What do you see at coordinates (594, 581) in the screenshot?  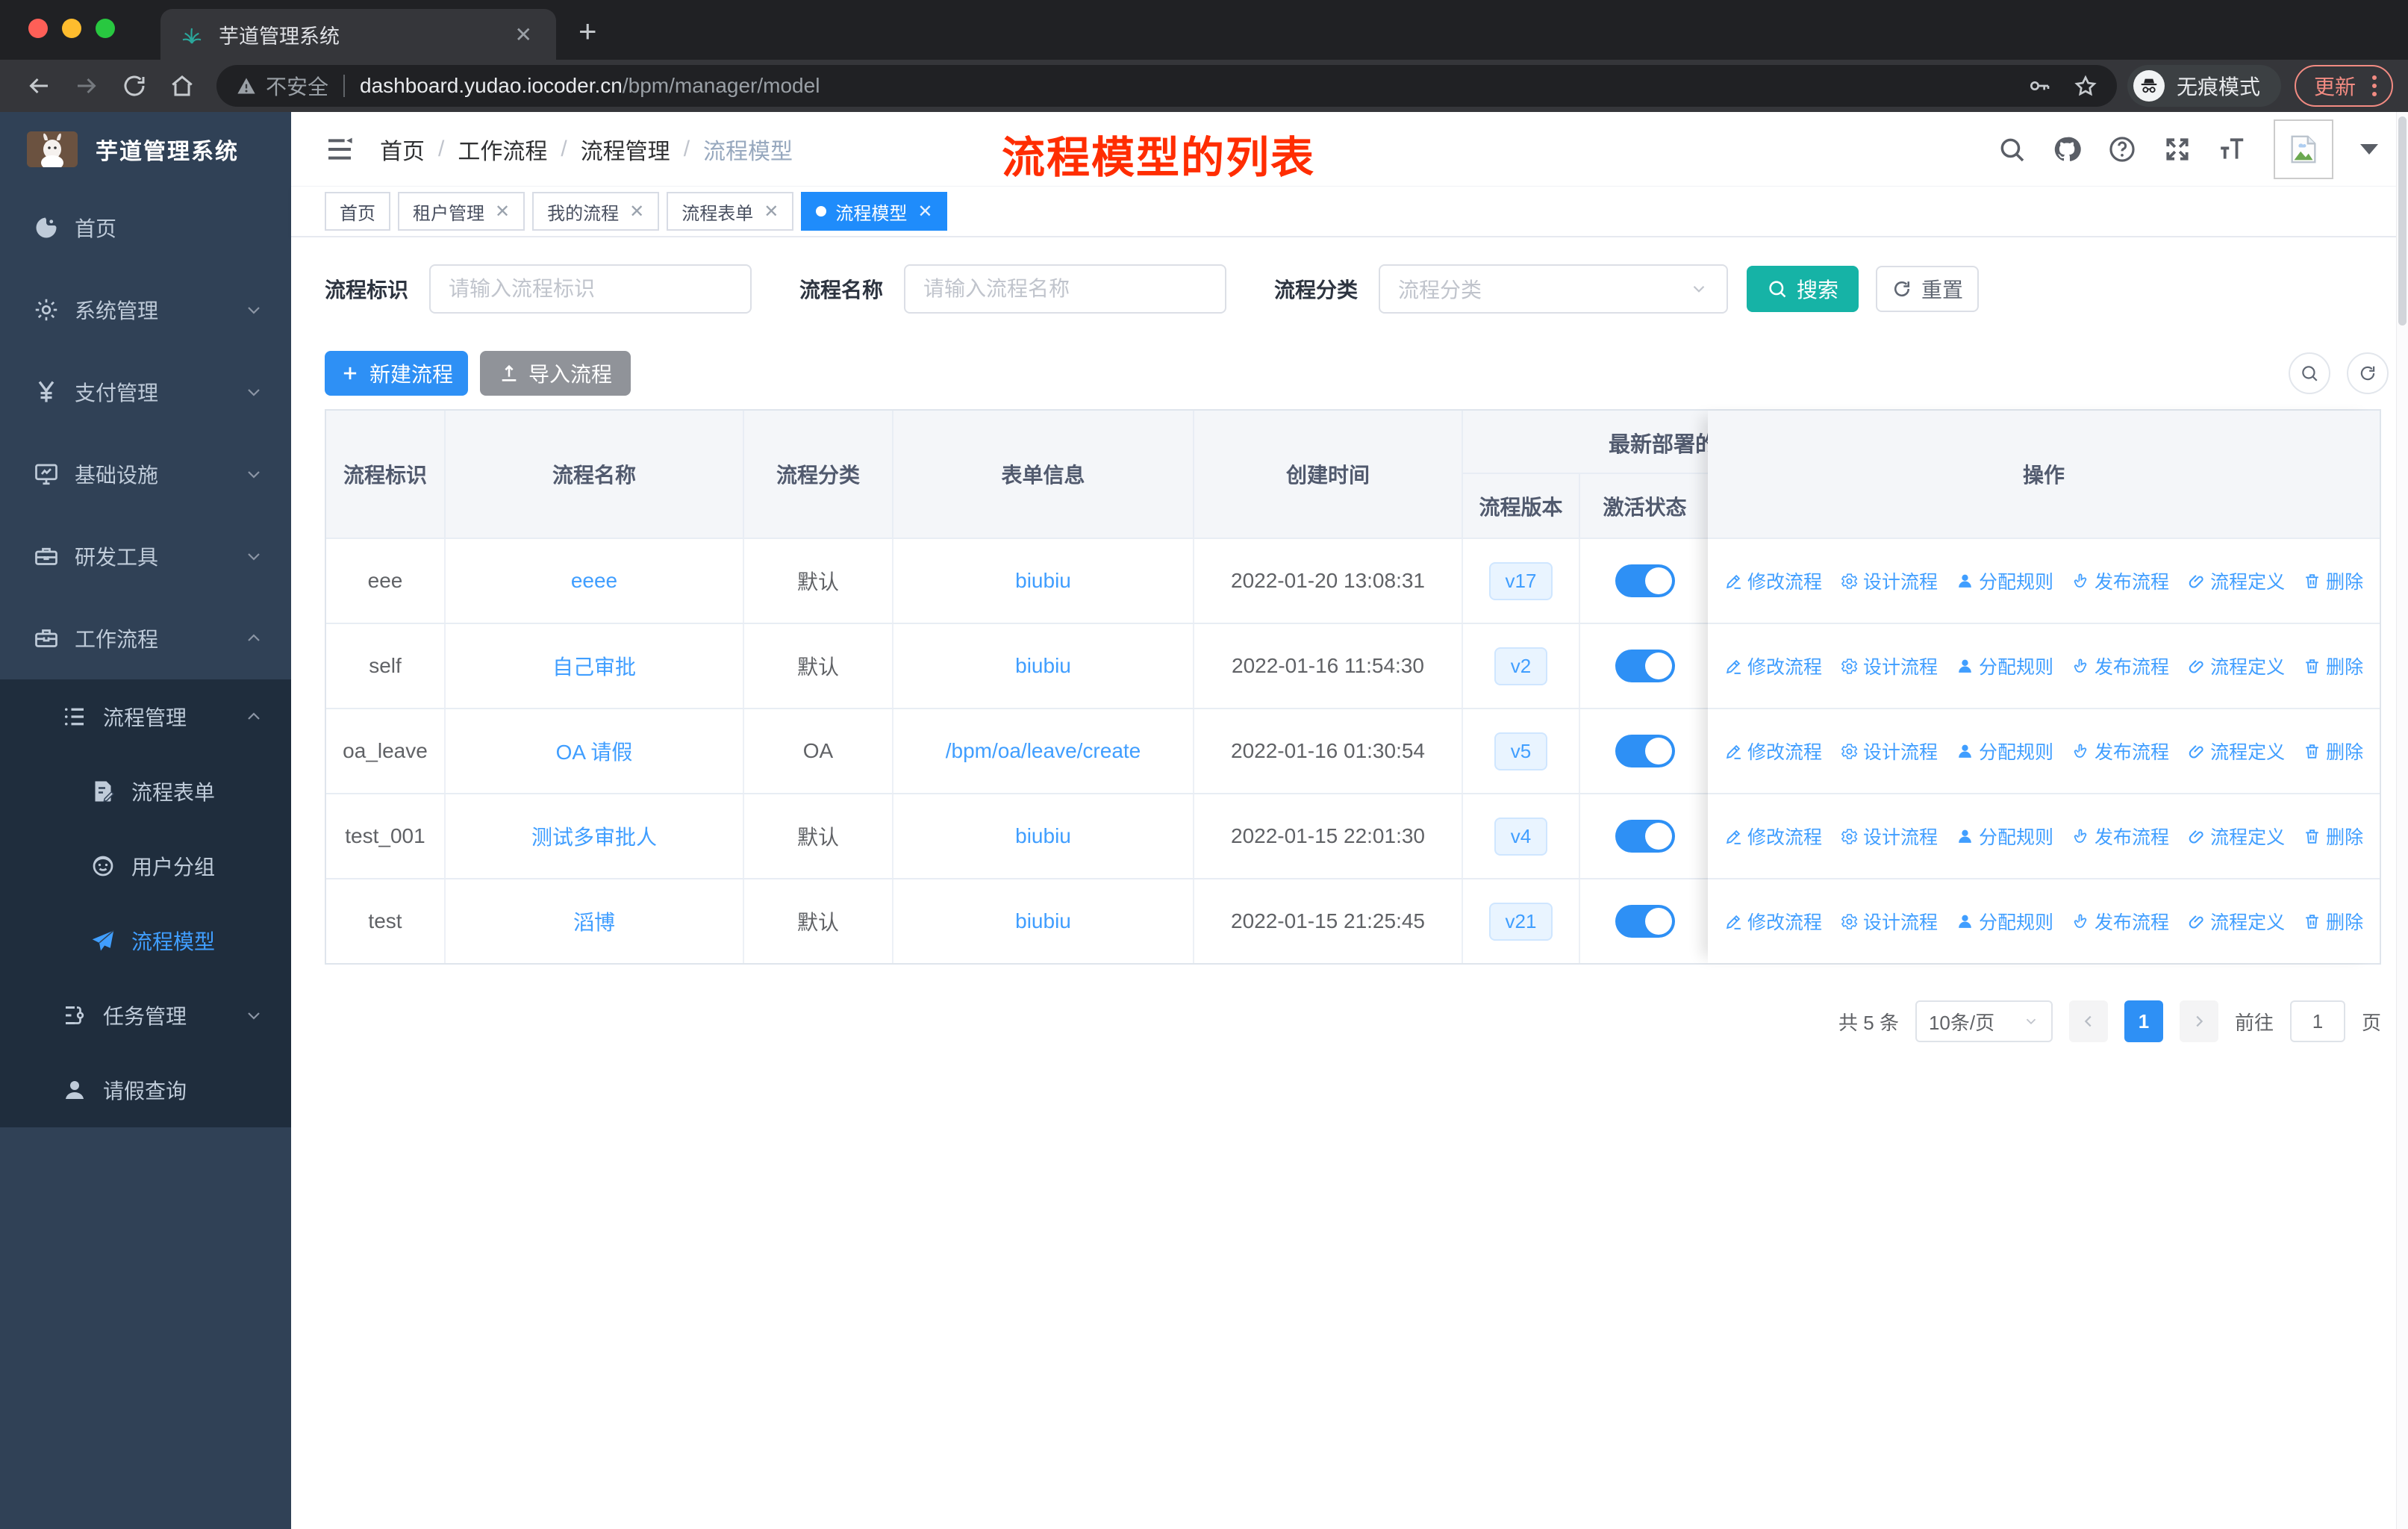 I see `process-name-link: eeee` at bounding box center [594, 581].